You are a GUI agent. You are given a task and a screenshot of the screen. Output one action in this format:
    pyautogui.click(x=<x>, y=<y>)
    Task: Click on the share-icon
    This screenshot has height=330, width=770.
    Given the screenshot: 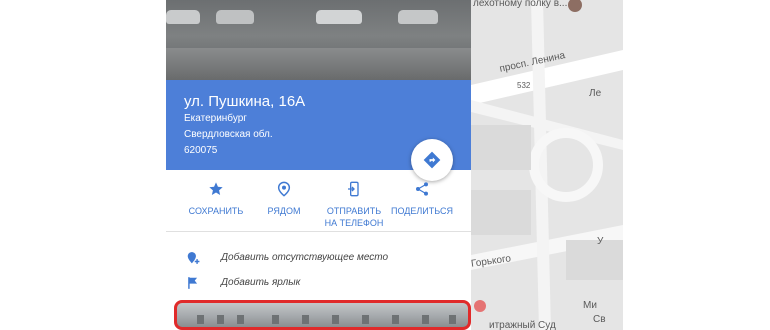 What is the action you would take?
    pyautogui.click(x=422, y=189)
    